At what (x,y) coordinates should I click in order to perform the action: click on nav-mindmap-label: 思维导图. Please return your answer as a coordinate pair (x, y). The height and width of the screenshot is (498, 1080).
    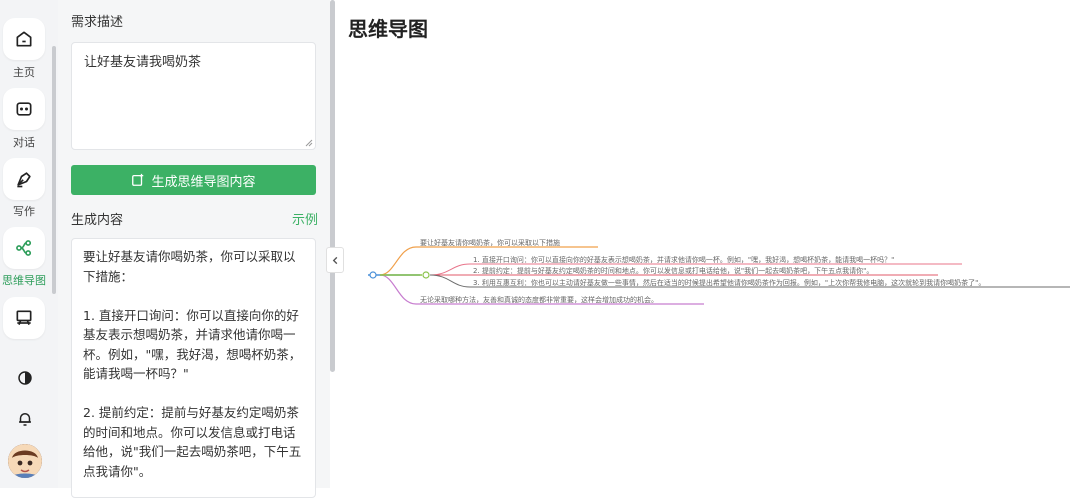
    Looking at the image, I should click on (24, 280).